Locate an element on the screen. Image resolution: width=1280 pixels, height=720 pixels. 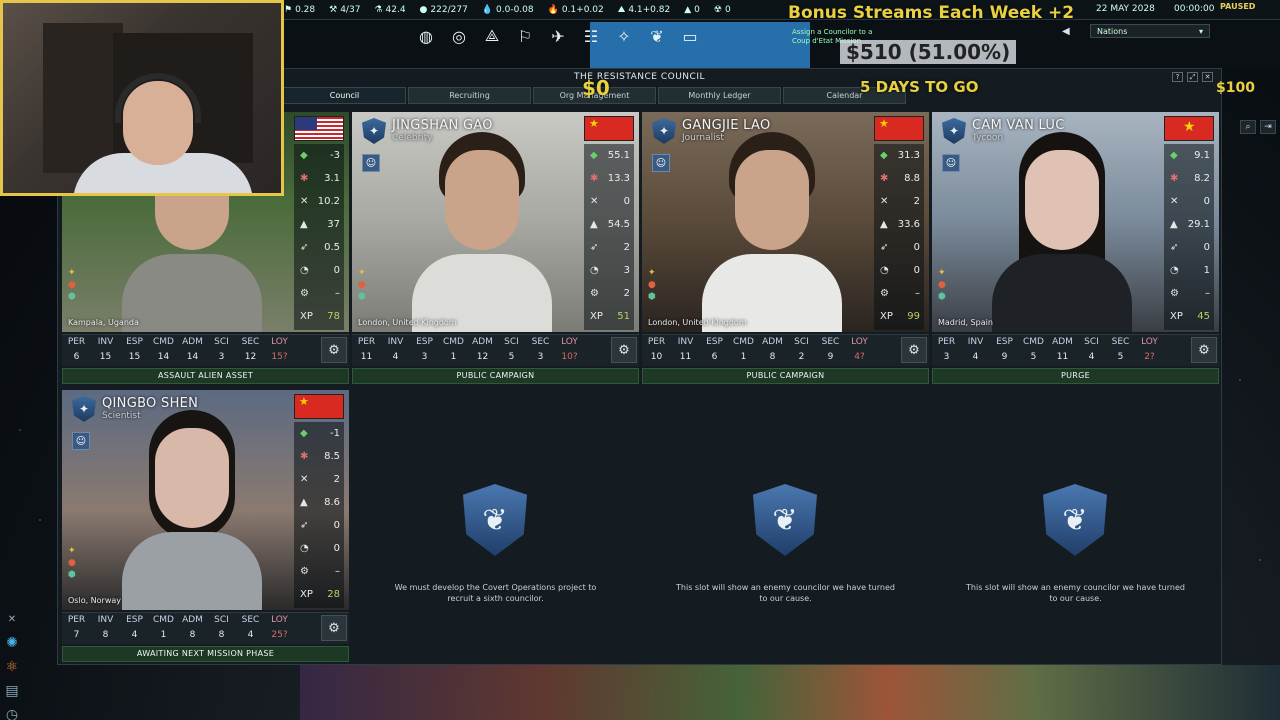
attr-header: ADM is located at coordinates (192, 620).